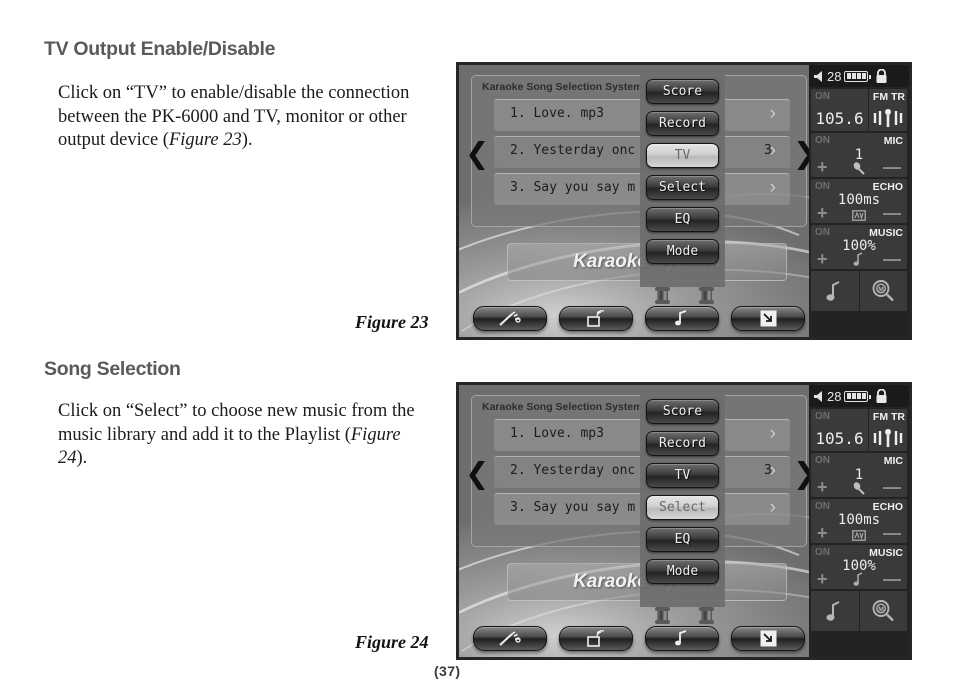 The height and width of the screenshot is (700, 954). I want to click on song-title: 3. Say you say m, so click(573, 187).